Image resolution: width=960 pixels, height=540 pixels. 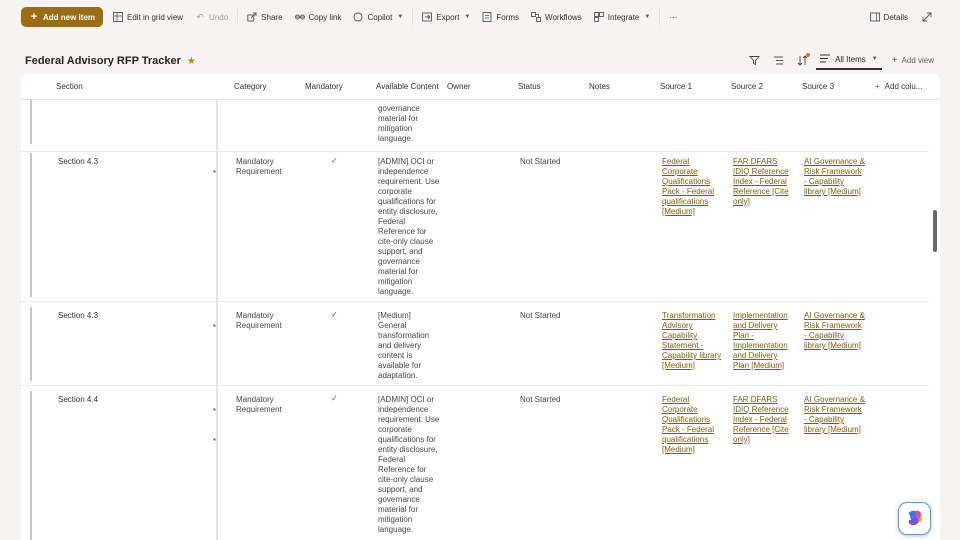 What do you see at coordinates (536, 17) in the screenshot?
I see `workflows-icon` at bounding box center [536, 17].